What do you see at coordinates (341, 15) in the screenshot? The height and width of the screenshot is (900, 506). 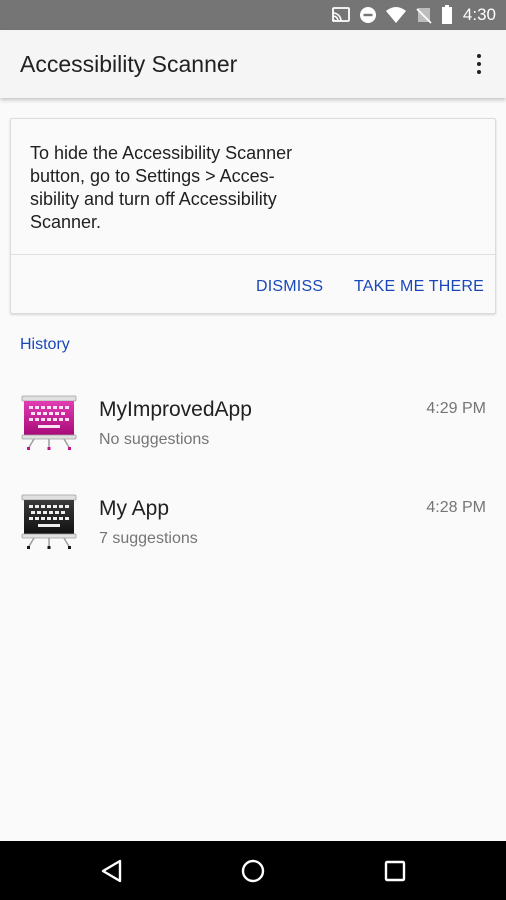 I see `cast-icon` at bounding box center [341, 15].